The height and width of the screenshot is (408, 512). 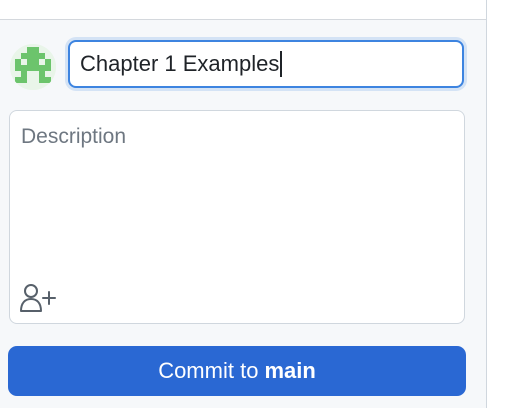 I want to click on commit-branch-name: main, so click(x=290, y=370).